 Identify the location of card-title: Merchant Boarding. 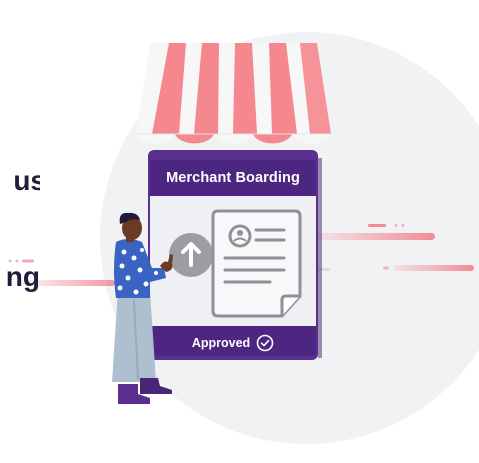
(233, 178).